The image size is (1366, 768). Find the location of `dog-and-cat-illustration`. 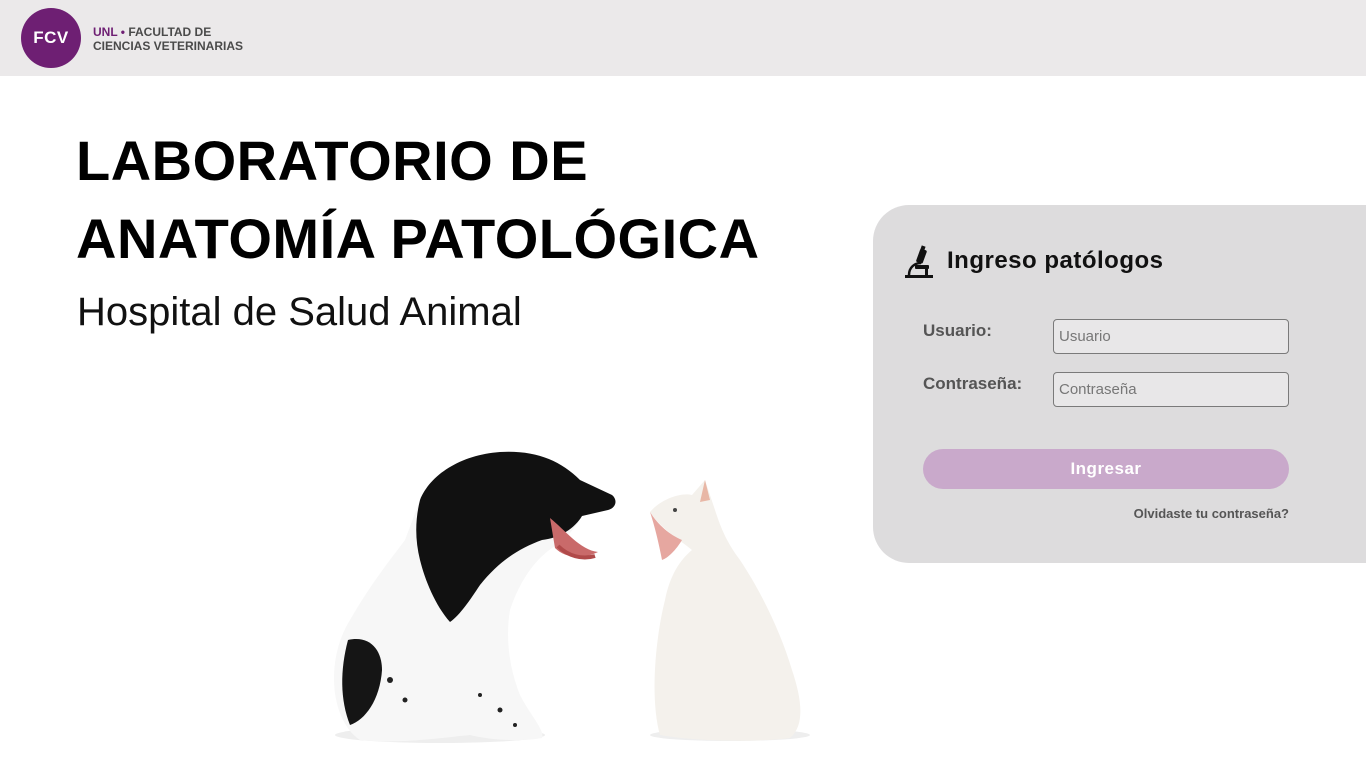

dog-and-cat-illustration is located at coordinates (571, 597).